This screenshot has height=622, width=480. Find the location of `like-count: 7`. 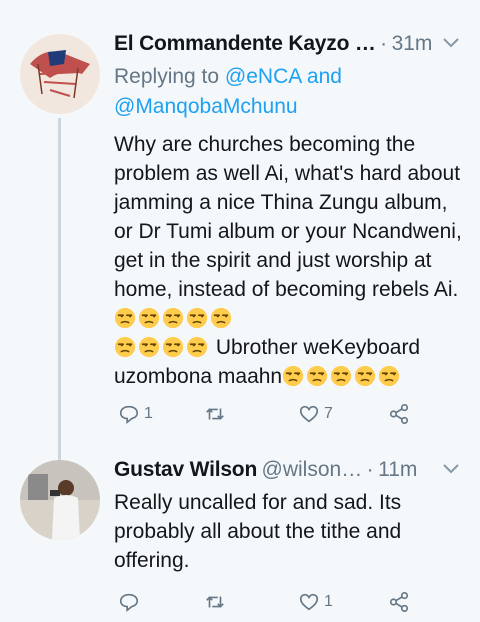

like-count: 7 is located at coordinates (328, 413).